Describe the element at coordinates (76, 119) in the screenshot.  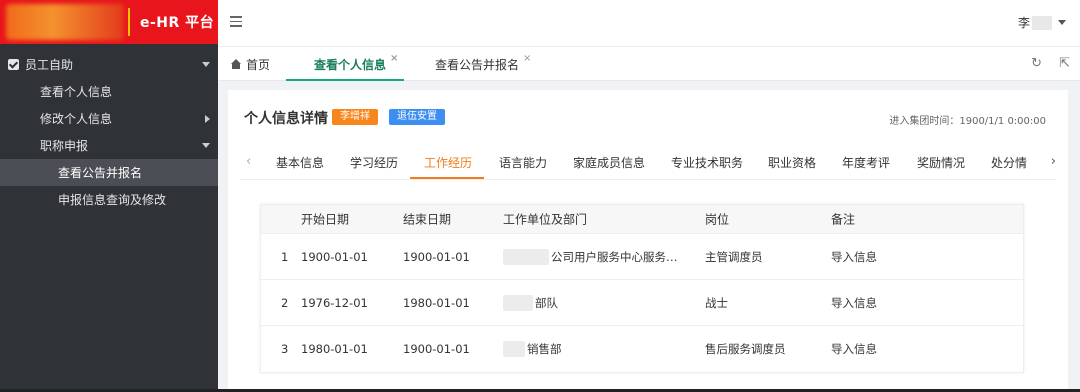
I see `sidebar-item-label: 修改个人信息` at that location.